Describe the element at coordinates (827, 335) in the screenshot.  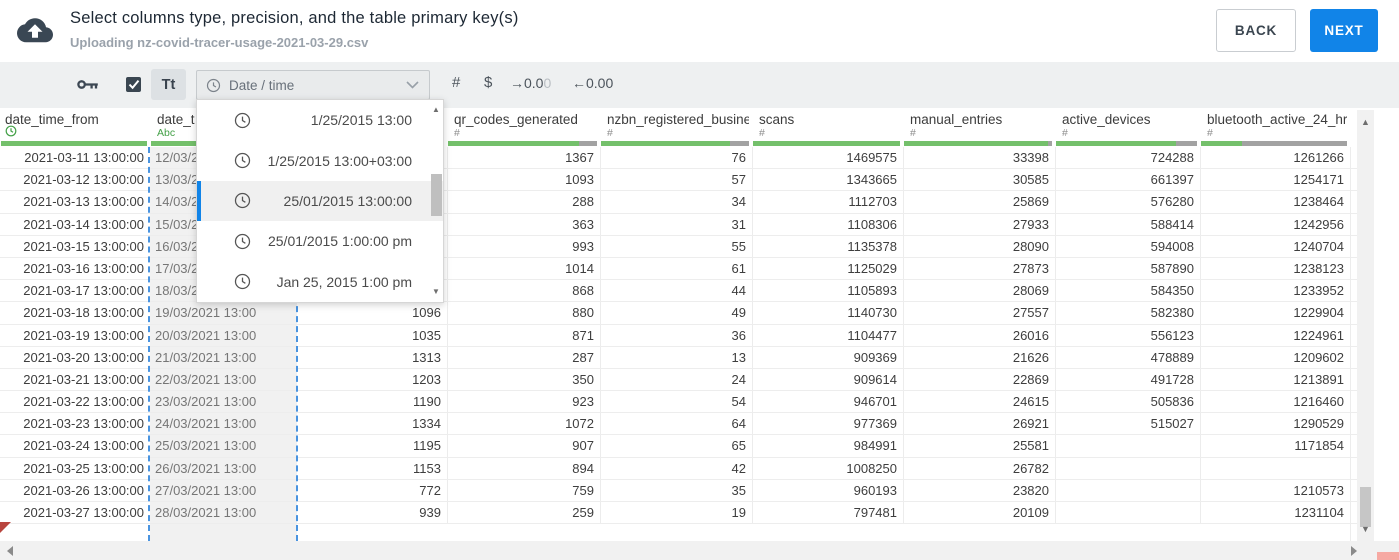
I see `table-cell: 1104477` at that location.